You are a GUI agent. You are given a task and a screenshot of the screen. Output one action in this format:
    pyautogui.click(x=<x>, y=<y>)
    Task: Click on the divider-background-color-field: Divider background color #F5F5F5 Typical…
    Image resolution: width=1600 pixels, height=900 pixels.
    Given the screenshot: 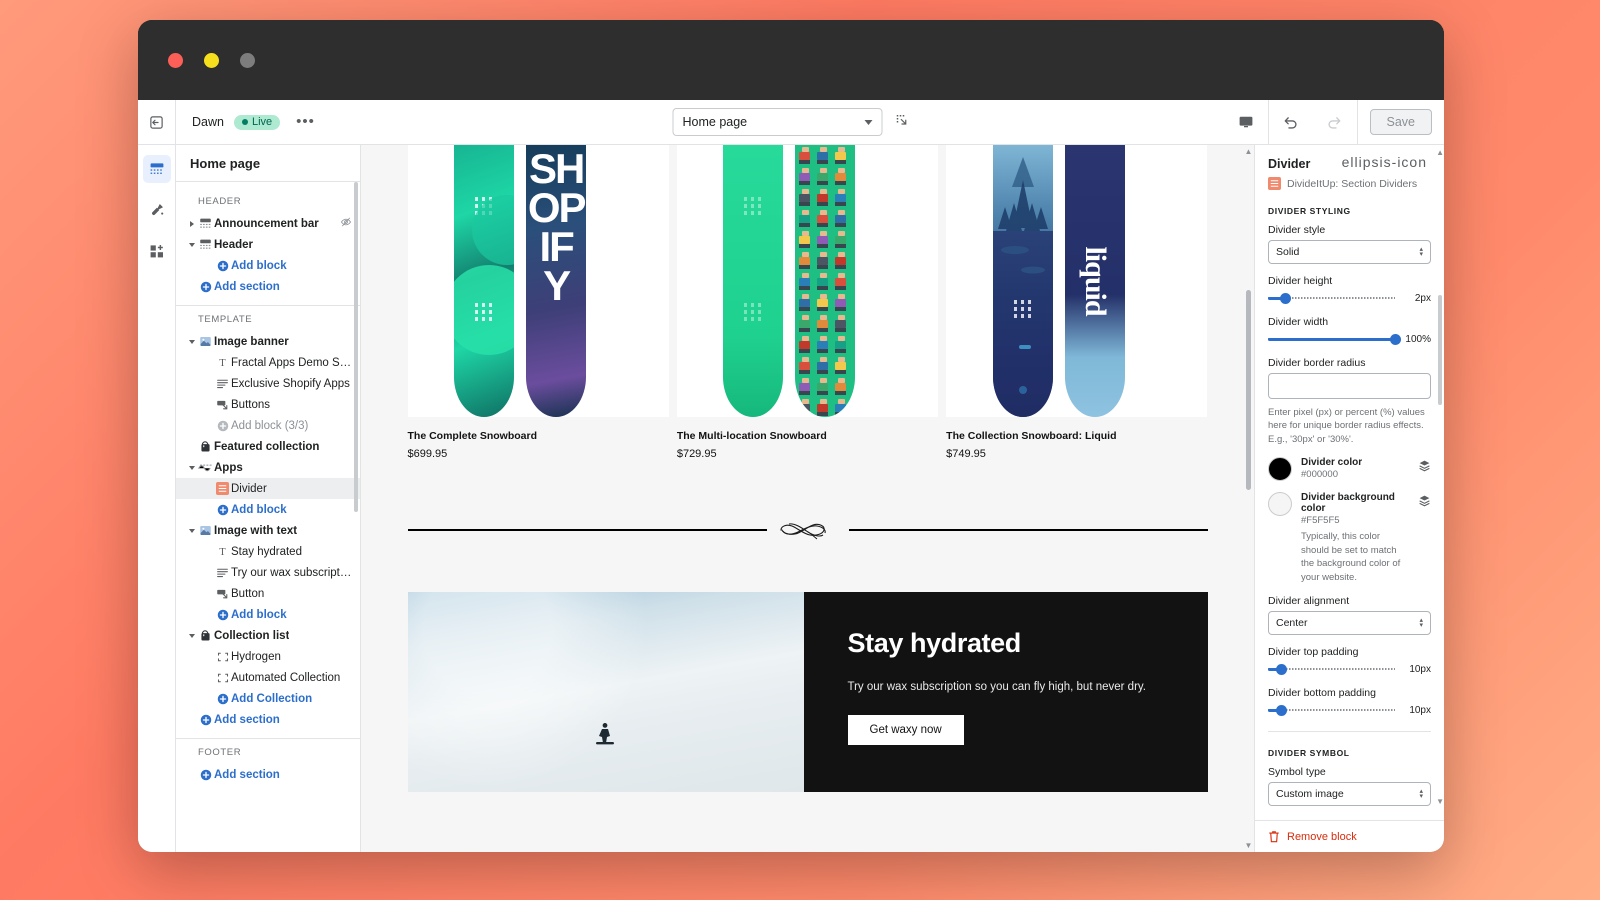 What is the action you would take?
    pyautogui.click(x=1349, y=538)
    